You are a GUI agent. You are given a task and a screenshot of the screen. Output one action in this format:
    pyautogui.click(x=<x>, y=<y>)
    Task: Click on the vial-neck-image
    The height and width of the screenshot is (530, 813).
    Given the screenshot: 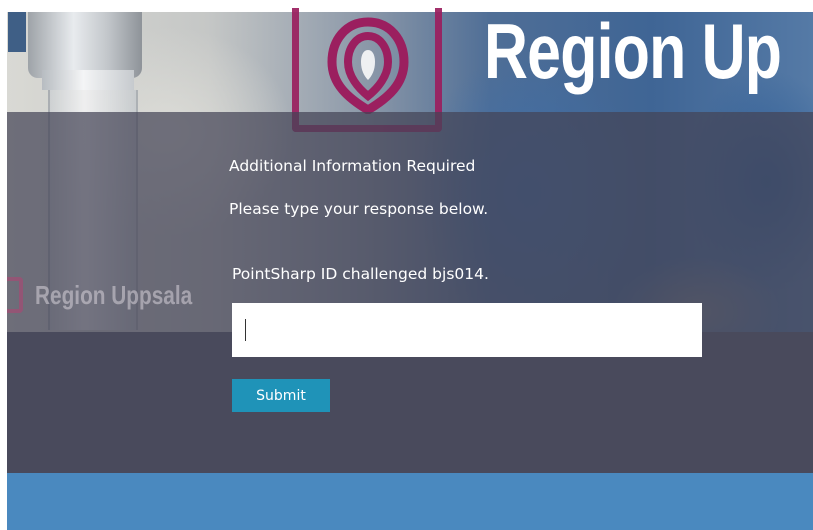 What is the action you would take?
    pyautogui.click(x=88, y=80)
    